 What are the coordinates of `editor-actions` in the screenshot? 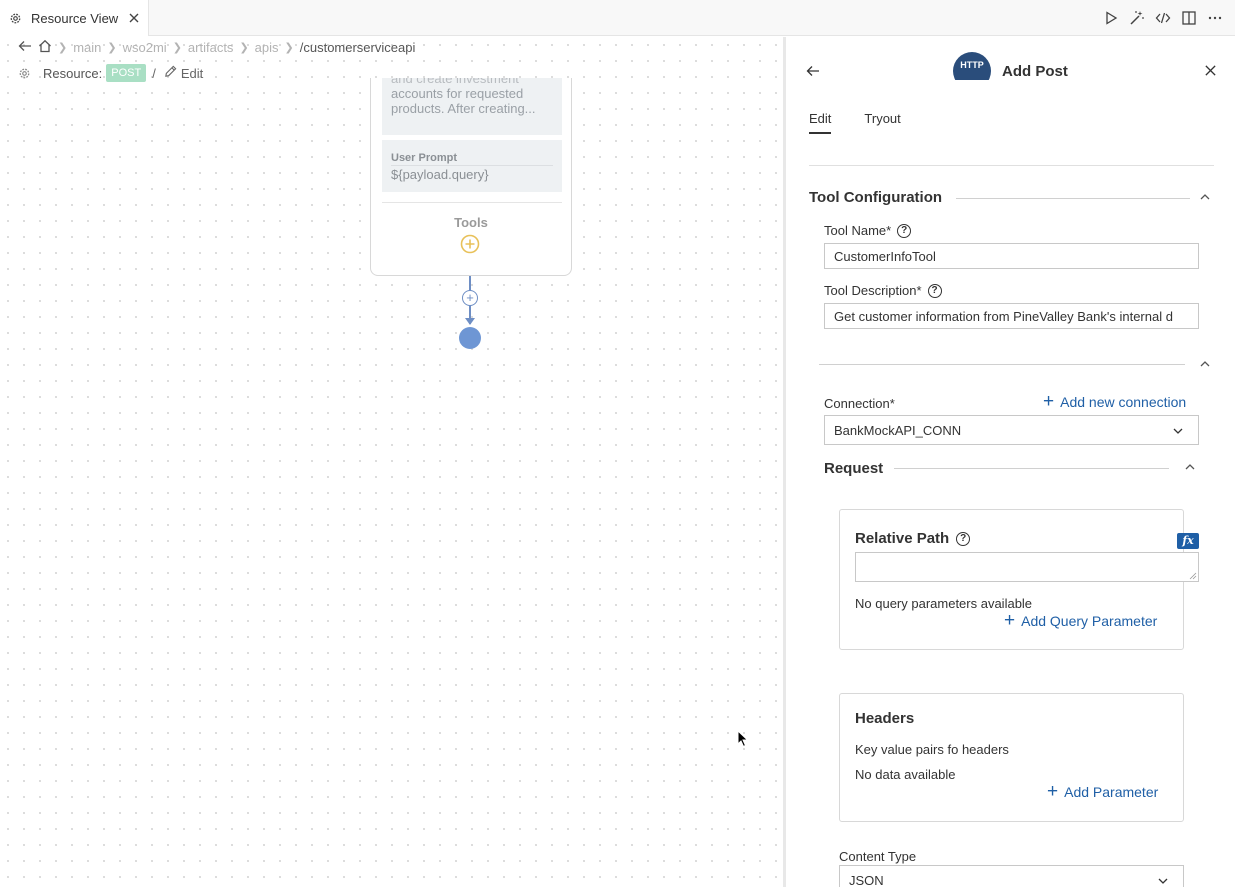 It's located at (1163, 18).